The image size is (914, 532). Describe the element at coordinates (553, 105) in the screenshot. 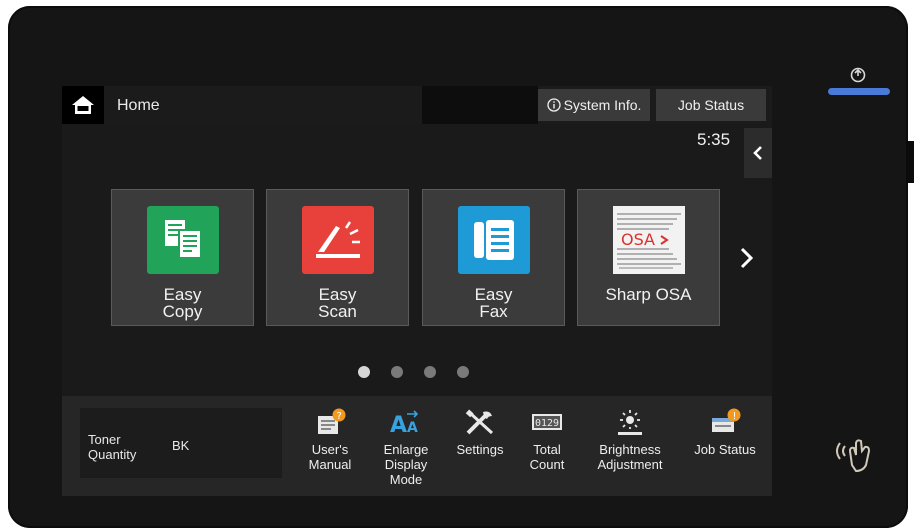

I see `info-icon` at that location.